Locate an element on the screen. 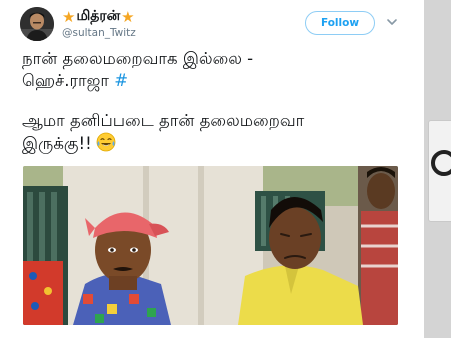 Image resolution: width=451 pixels, height=338 pixels. tweet-line: ஆமா தனிப்படை தான் தலைமறைவா is located at coordinates (163, 120).